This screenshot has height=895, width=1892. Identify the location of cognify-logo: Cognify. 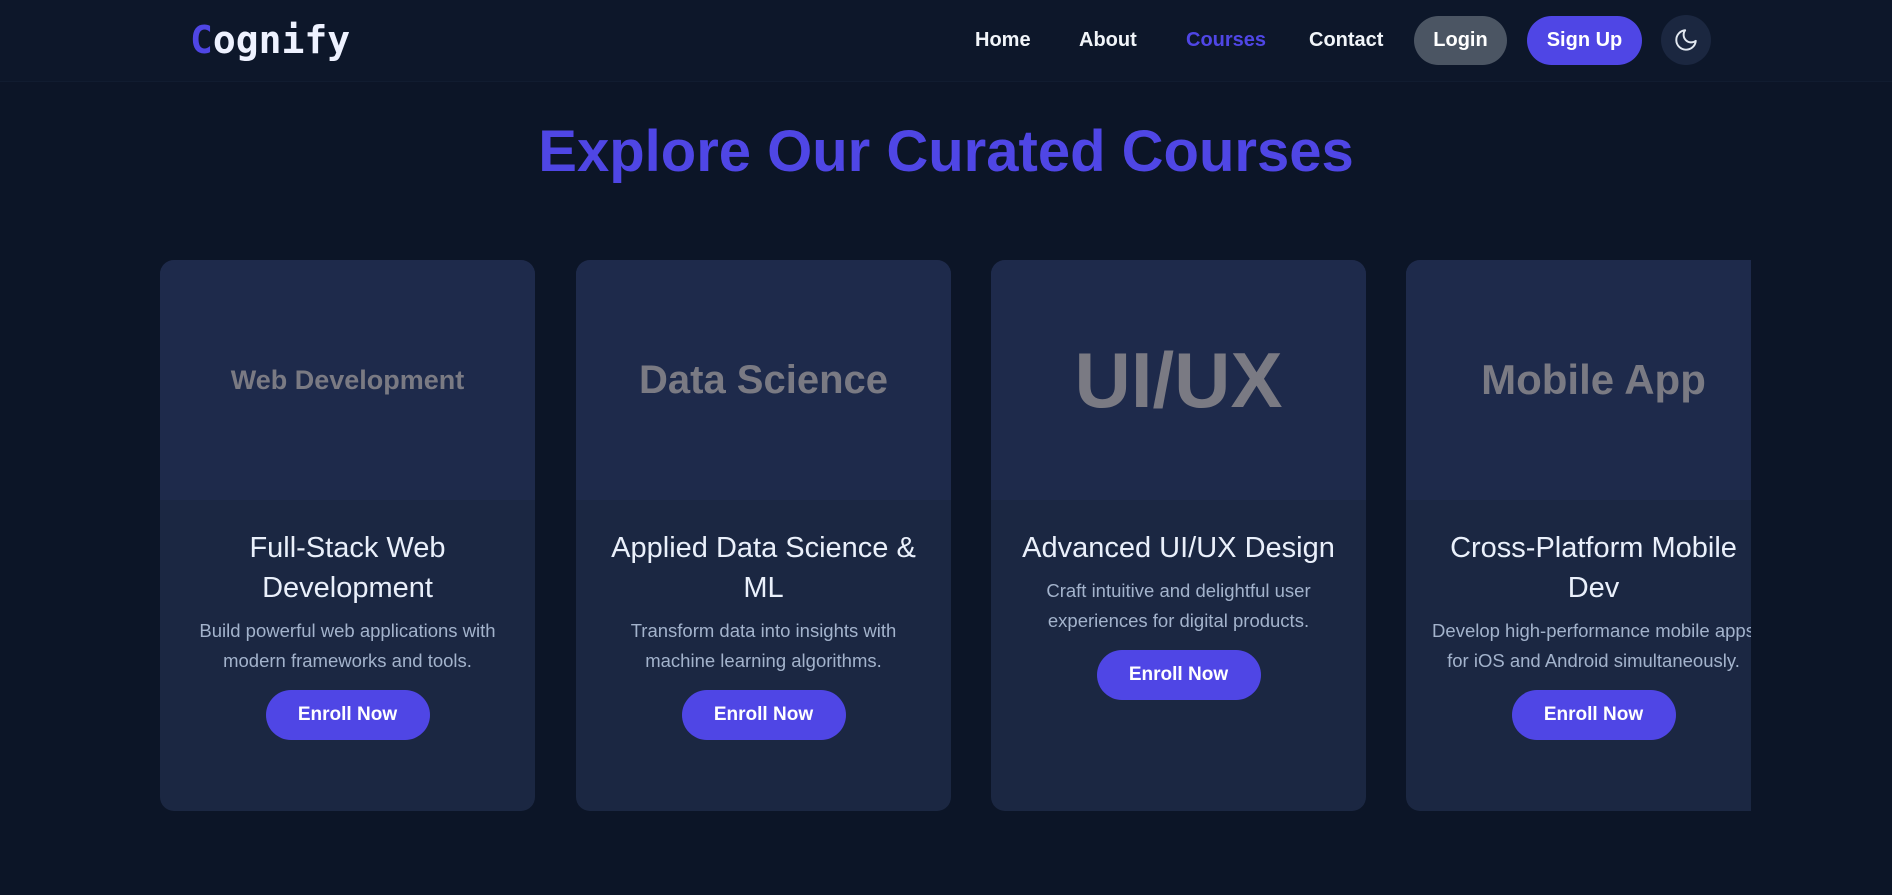
(270, 40).